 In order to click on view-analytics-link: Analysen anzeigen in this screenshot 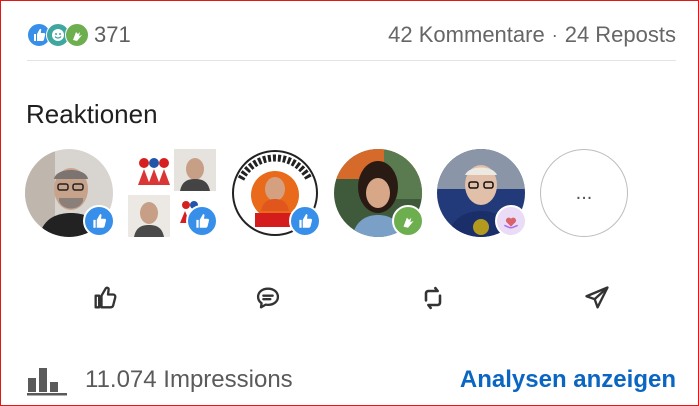, I will do `click(568, 380)`.